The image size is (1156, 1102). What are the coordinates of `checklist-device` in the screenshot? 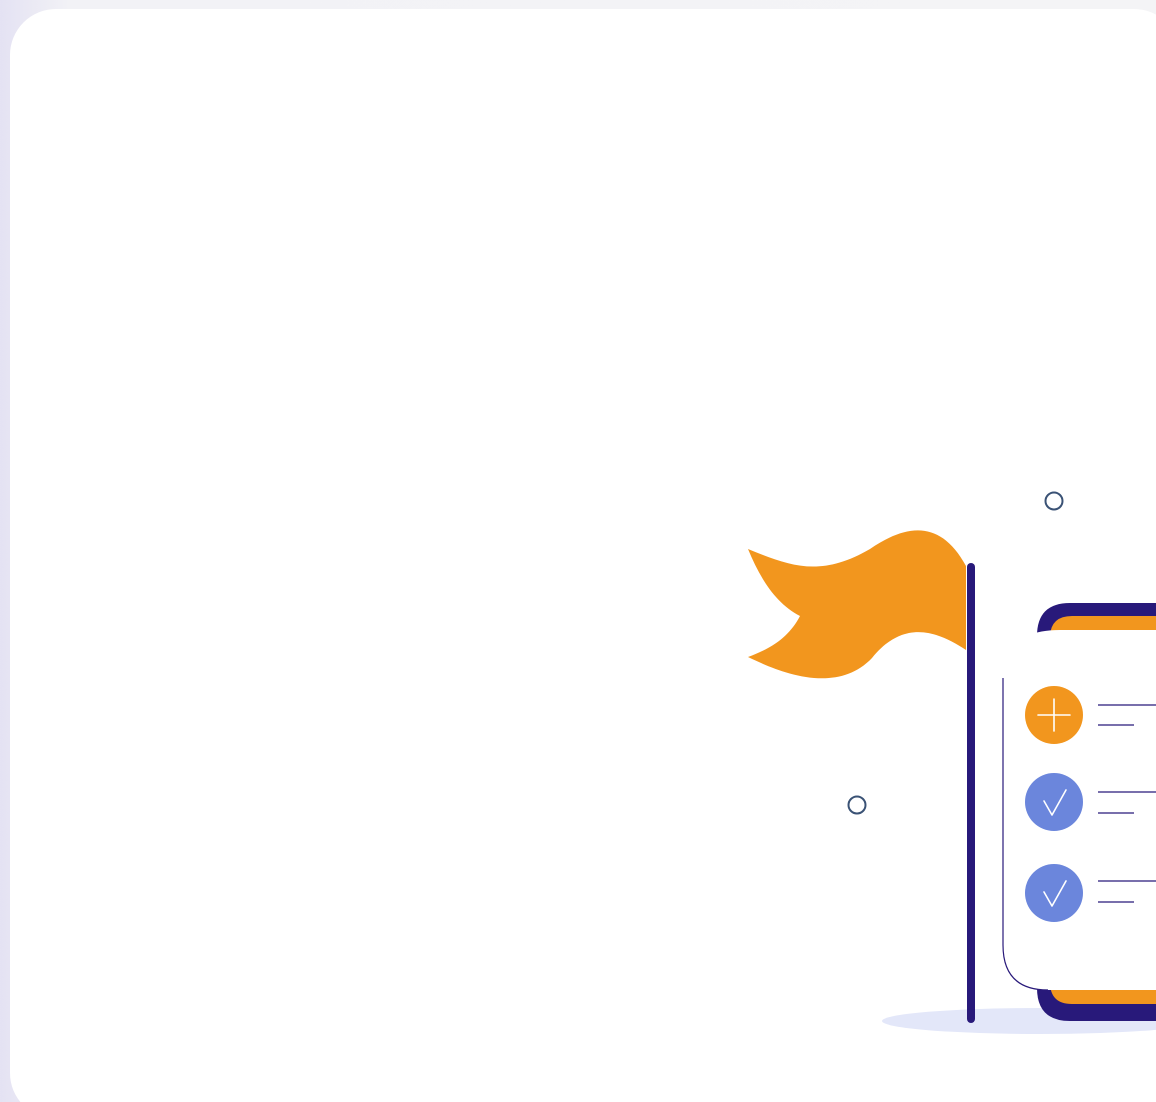 It's located at (1079, 812).